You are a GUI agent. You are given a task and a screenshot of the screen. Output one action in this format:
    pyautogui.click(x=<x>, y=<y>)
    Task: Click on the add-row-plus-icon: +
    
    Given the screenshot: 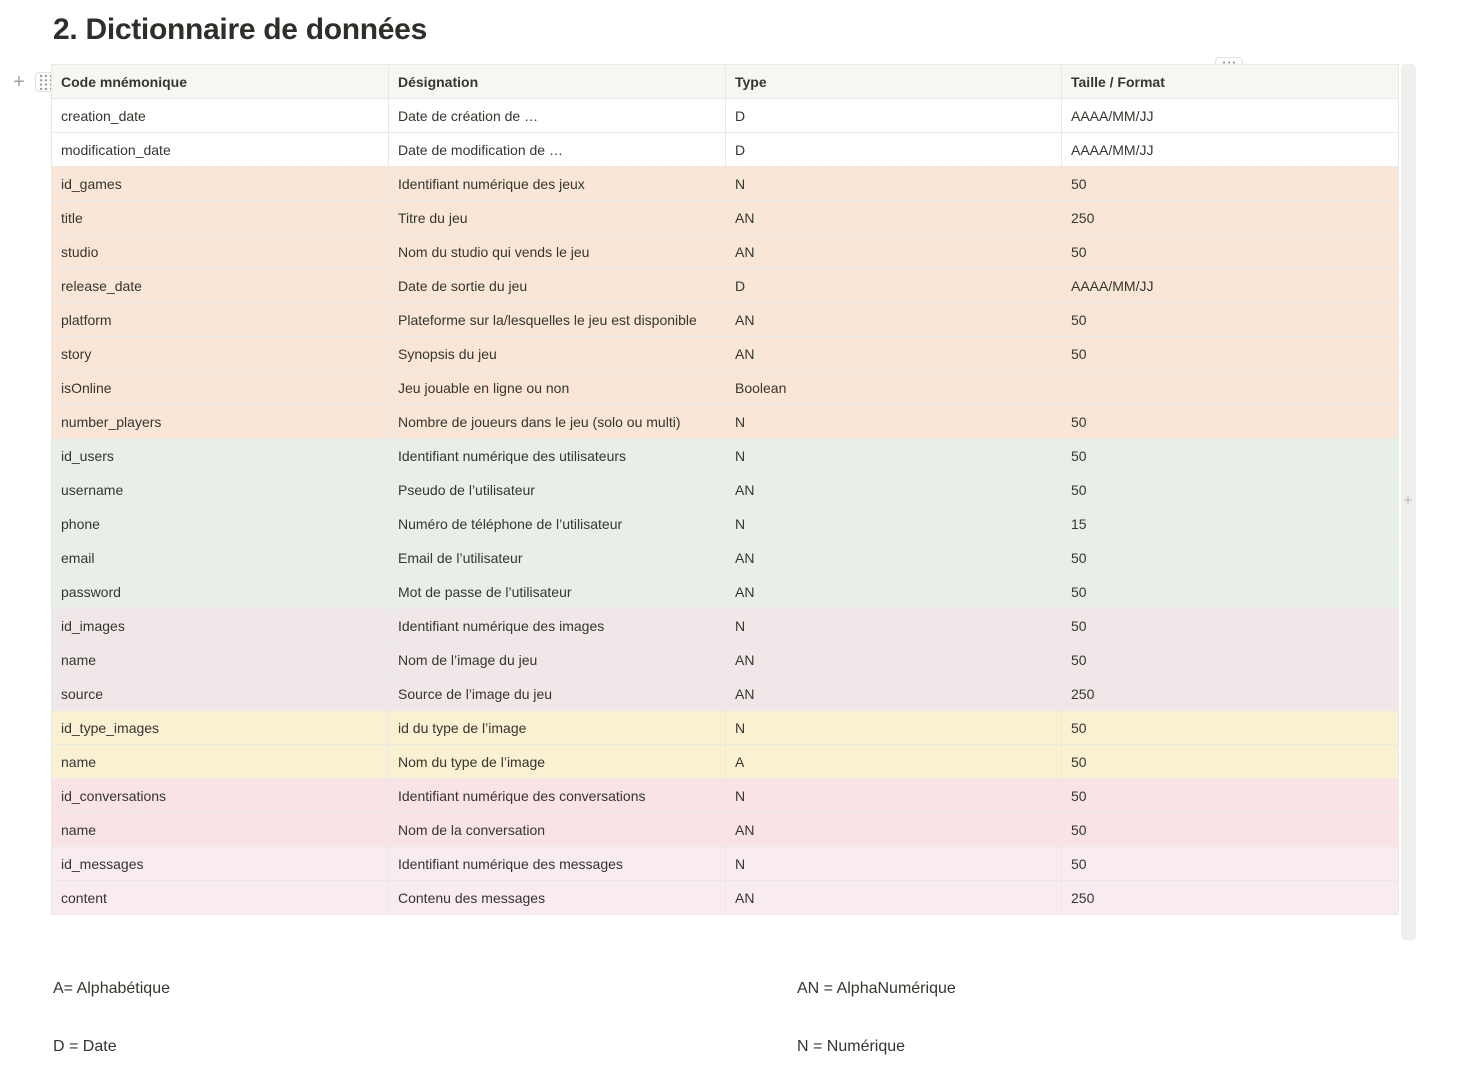 What is the action you would take?
    pyautogui.click(x=19, y=82)
    